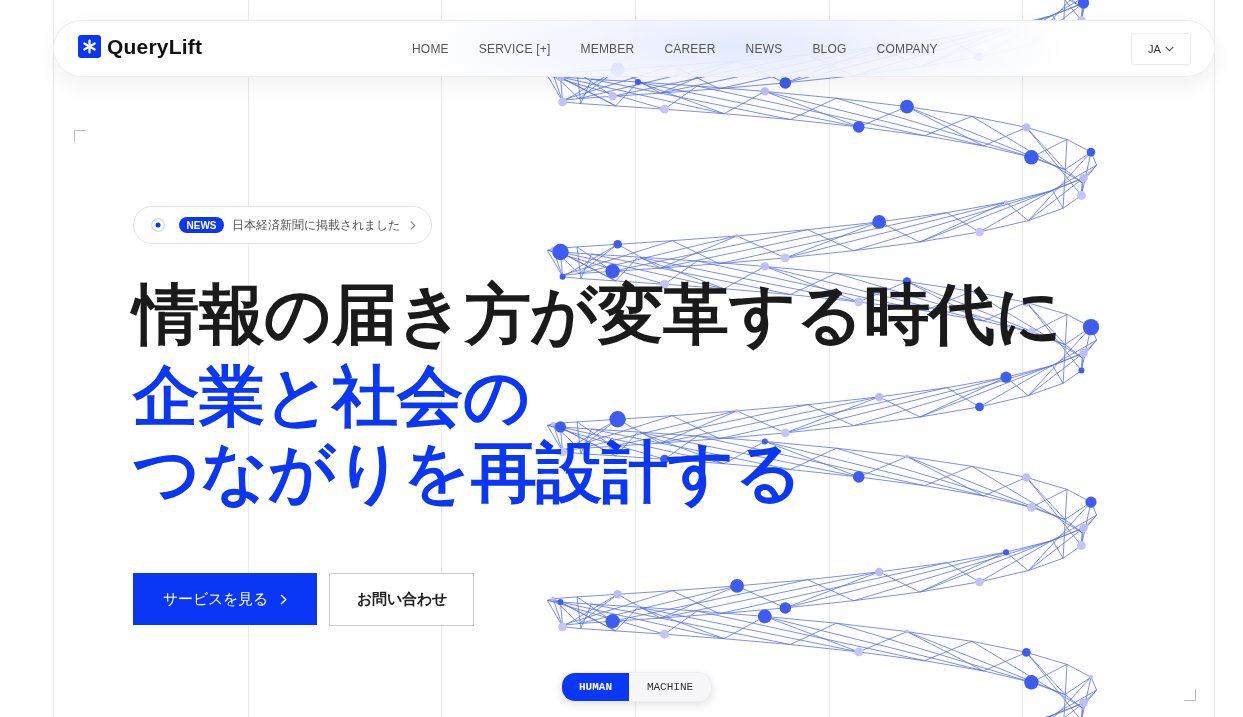  Describe the element at coordinates (1161, 48) in the screenshot. I see `language-selector: JA` at that location.